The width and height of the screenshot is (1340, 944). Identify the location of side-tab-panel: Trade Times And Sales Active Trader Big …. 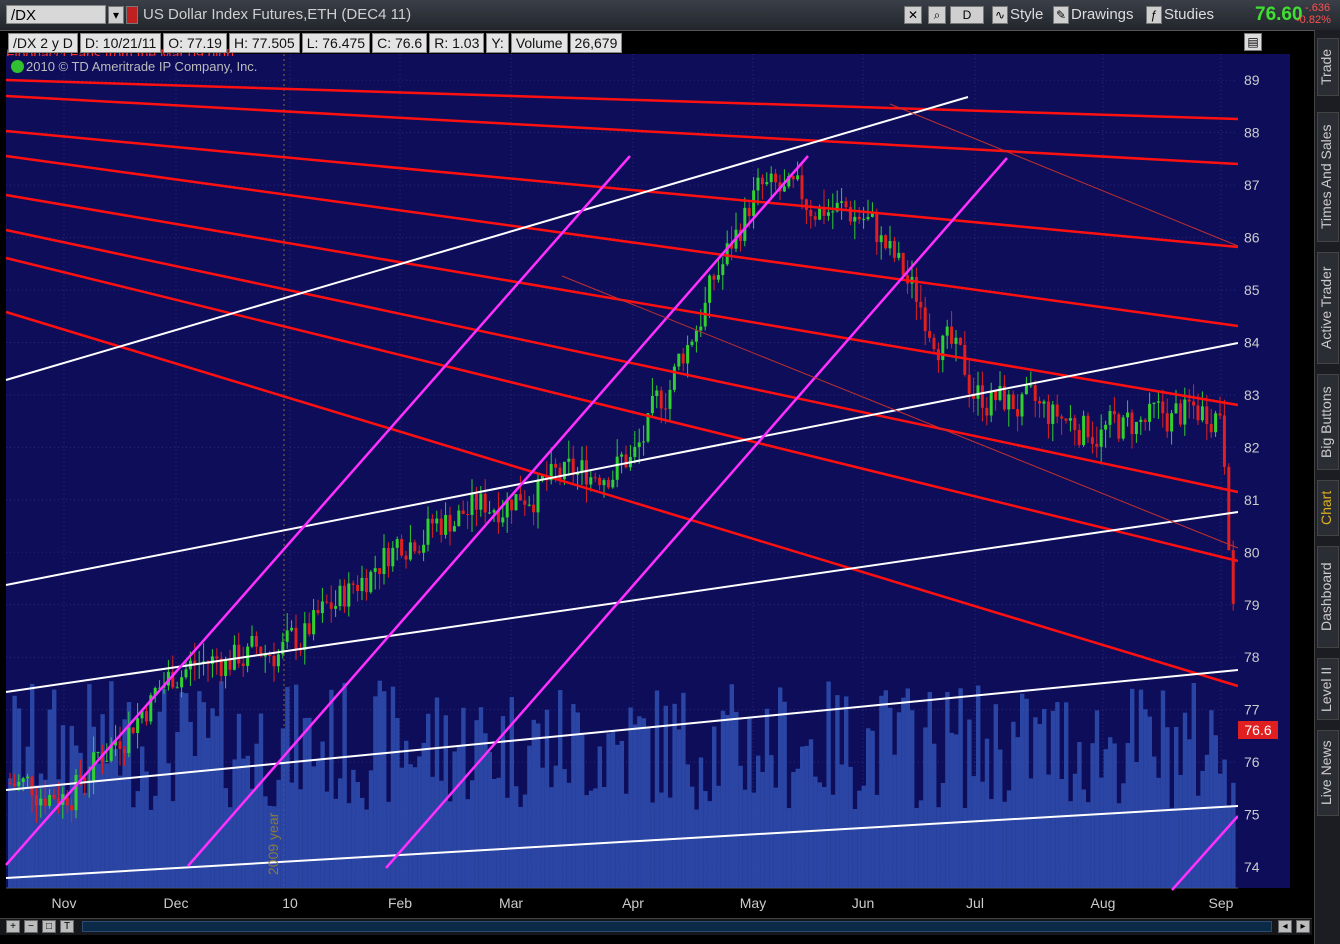
(1327, 487).